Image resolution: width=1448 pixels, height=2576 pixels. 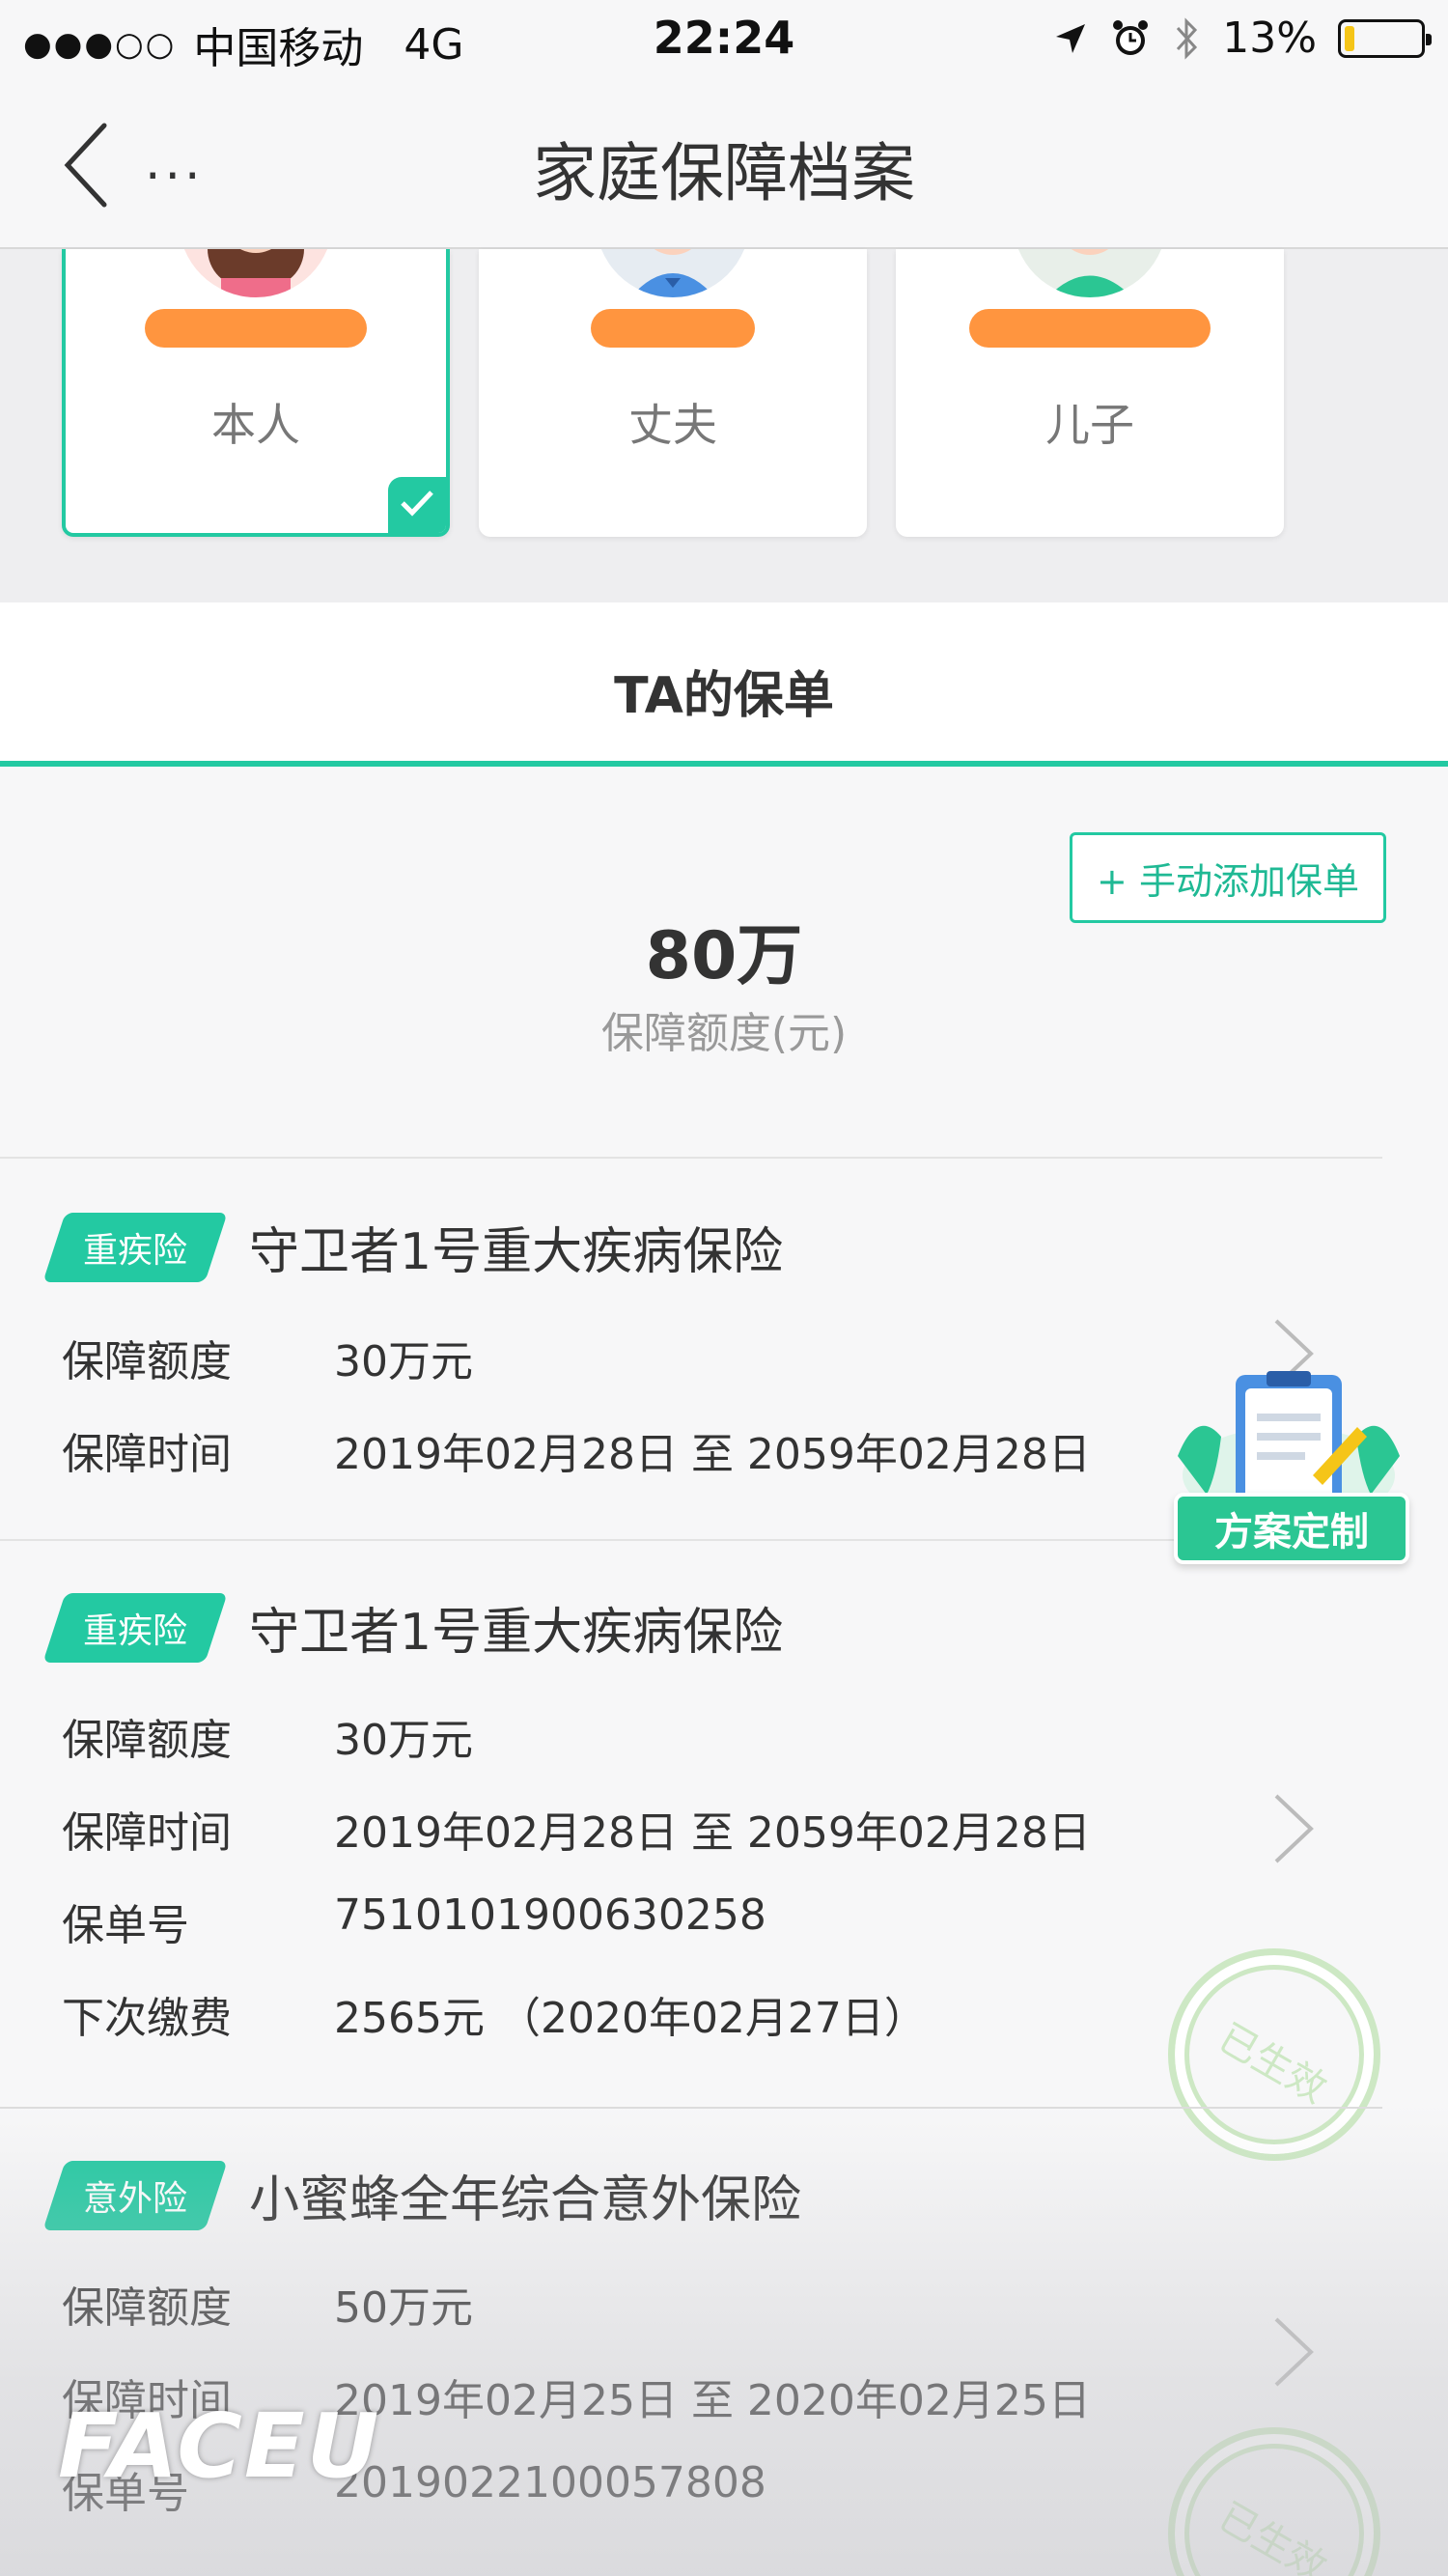 What do you see at coordinates (550, 1915) in the screenshot?
I see `field-value: 7510101900630258` at bounding box center [550, 1915].